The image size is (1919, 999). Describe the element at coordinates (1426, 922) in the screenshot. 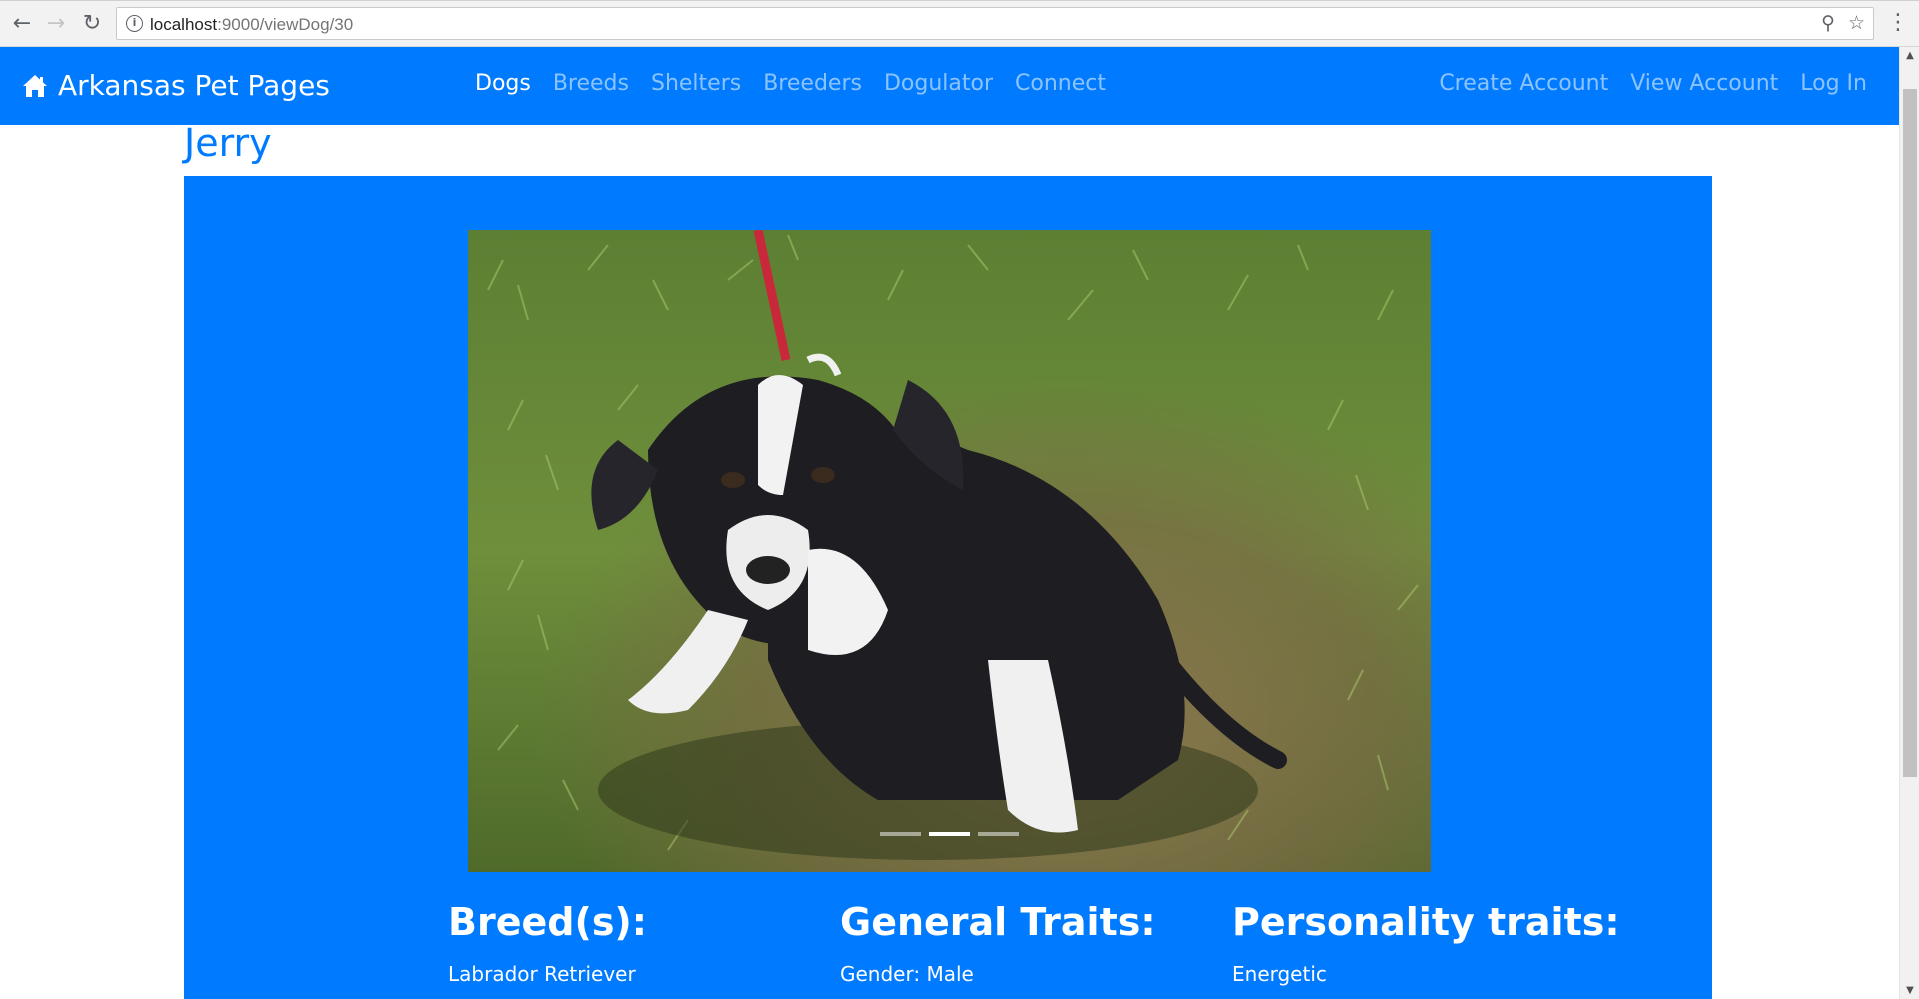

I see `personality-traits-heading: Personality traits:` at that location.